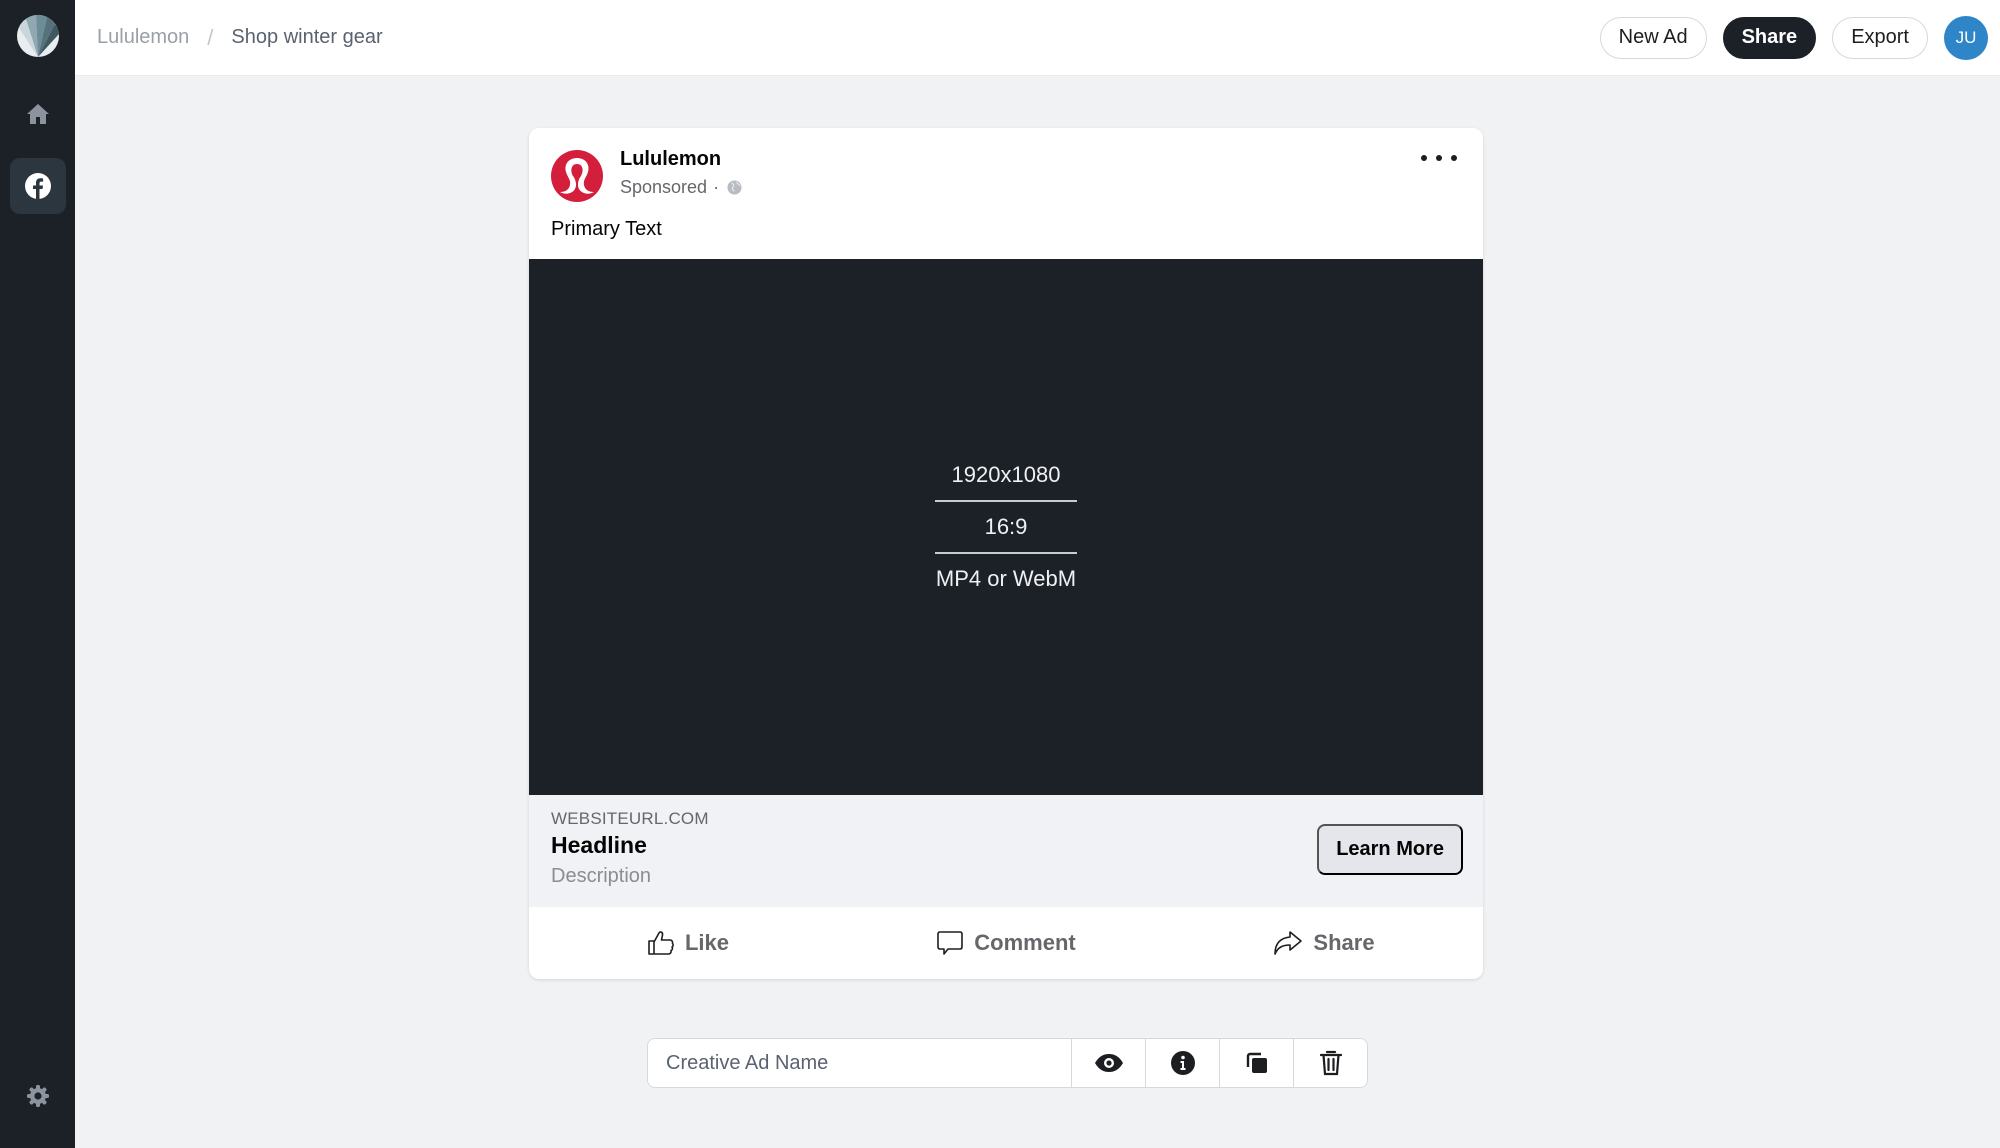 The width and height of the screenshot is (2000, 1148). I want to click on breadcrumb: Lululemon / Shop winter gear, so click(240, 38).